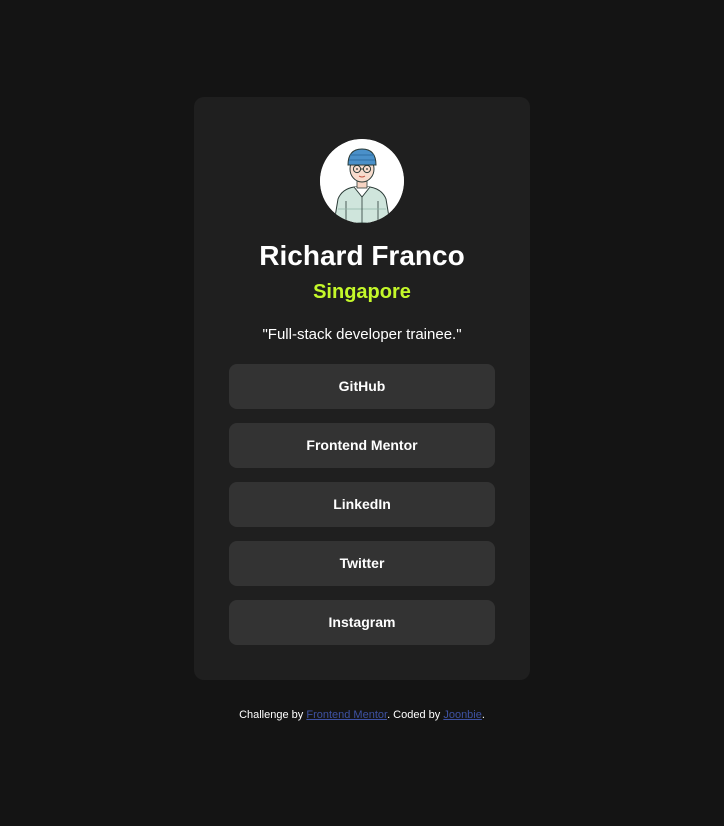  What do you see at coordinates (362, 334) in the screenshot?
I see `profile-bio: "Full-stack developer trainee."` at bounding box center [362, 334].